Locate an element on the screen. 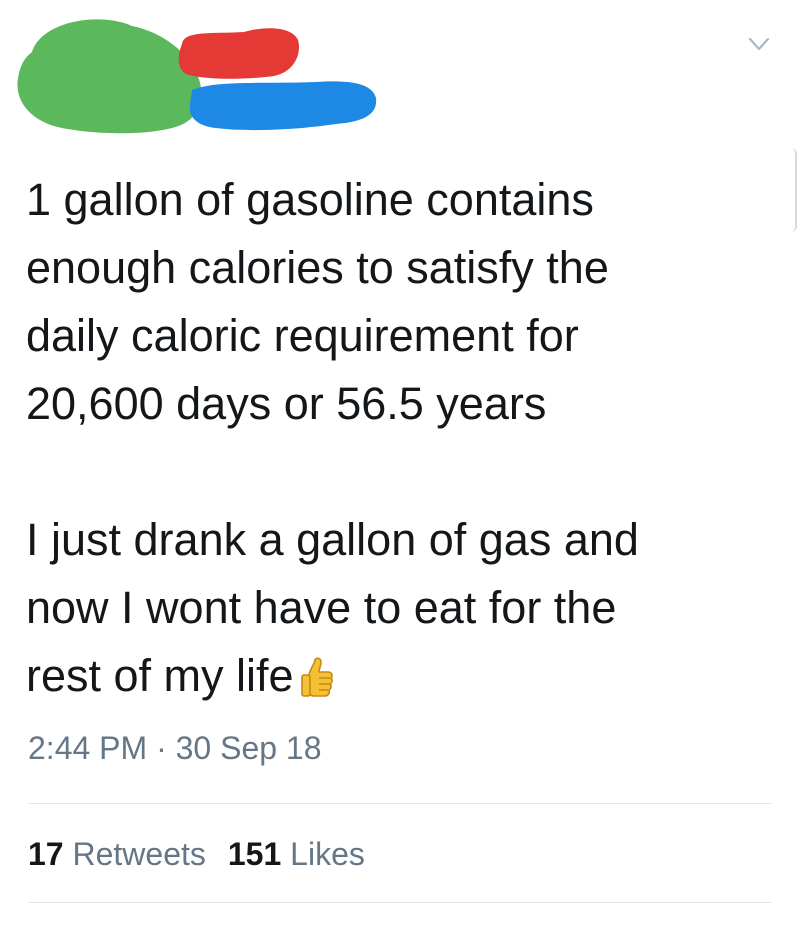 This screenshot has width=800, height=930. redaction-handle-scribble is located at coordinates (283, 106).